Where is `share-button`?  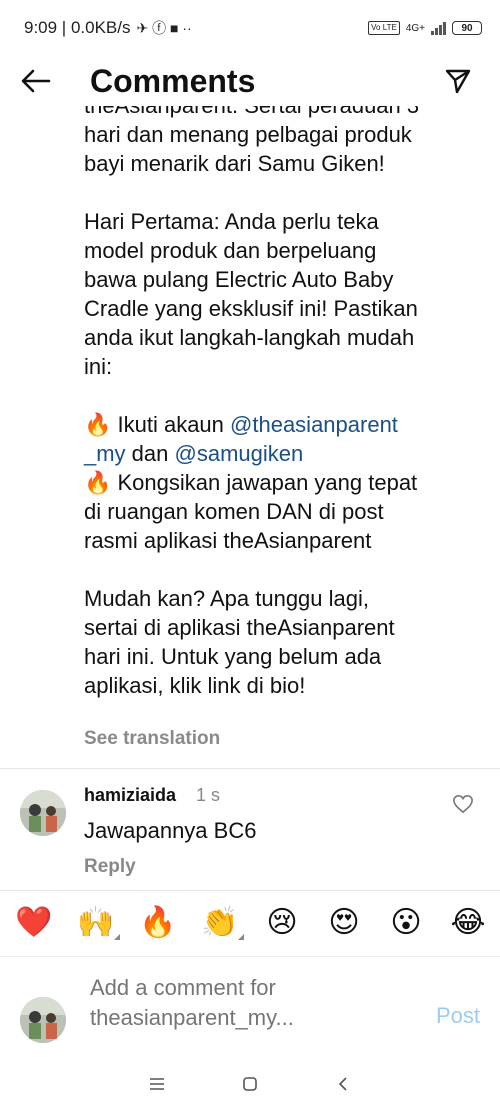 share-button is located at coordinates (458, 81).